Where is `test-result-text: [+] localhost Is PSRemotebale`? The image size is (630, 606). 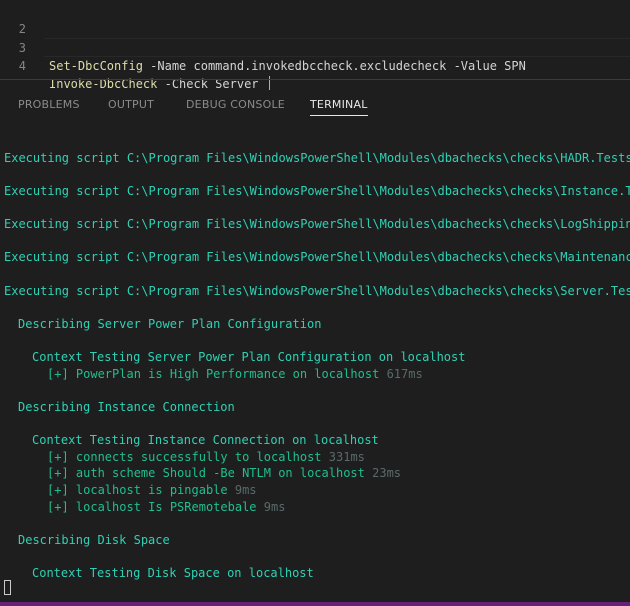
test-result-text: [+] localhost Is PSRemotebale is located at coordinates (152, 507).